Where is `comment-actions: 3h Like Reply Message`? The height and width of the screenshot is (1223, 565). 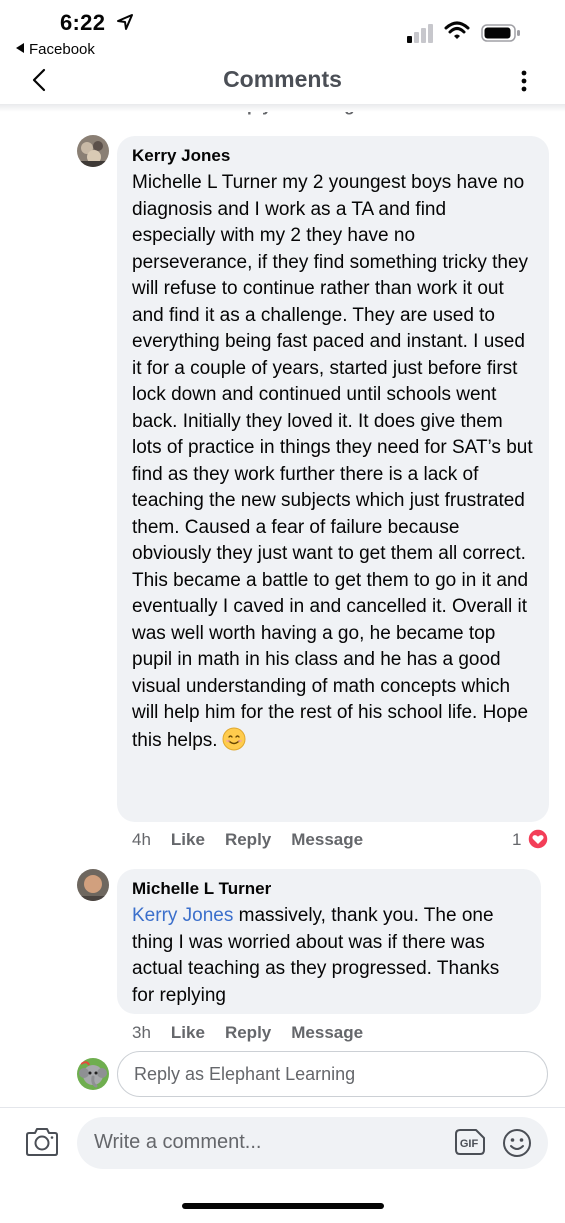 comment-actions: 3h Like Reply Message is located at coordinates (257, 1033).